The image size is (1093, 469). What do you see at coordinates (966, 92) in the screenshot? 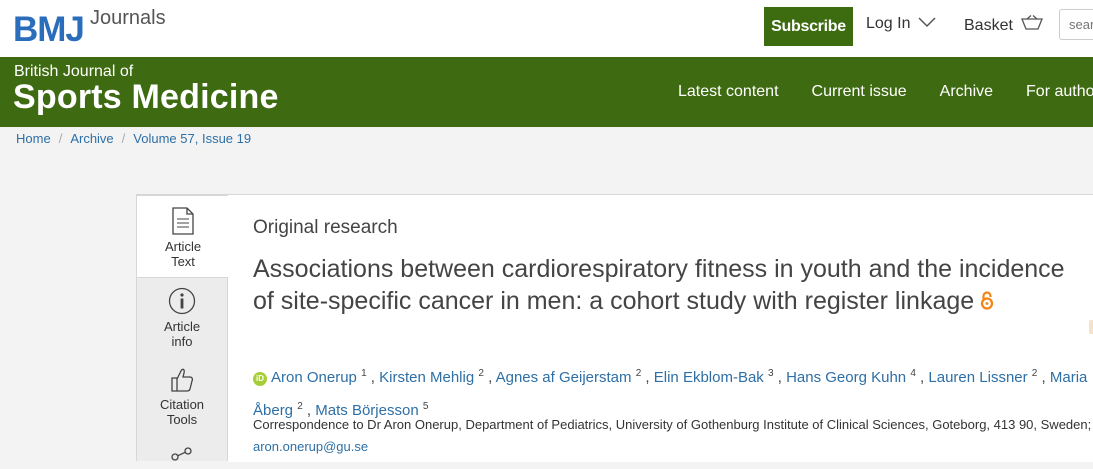
I see `nav-archive: Archive` at bounding box center [966, 92].